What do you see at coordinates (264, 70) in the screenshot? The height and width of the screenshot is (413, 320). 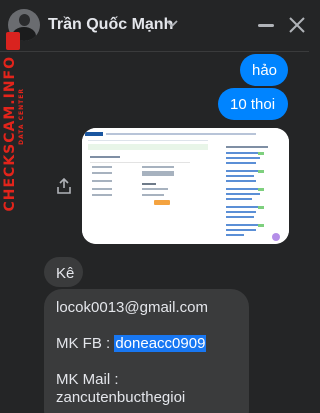 I see `message-outgoing: hảo` at bounding box center [264, 70].